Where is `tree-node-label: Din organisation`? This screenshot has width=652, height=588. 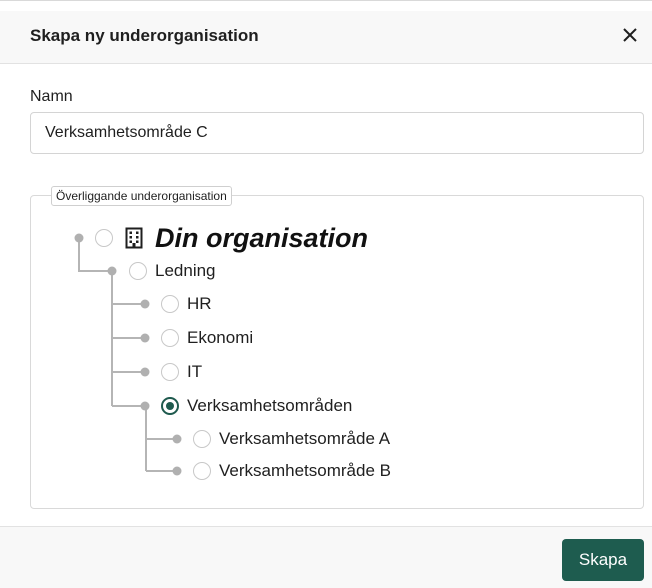
tree-node-label: Din organisation is located at coordinates (262, 237).